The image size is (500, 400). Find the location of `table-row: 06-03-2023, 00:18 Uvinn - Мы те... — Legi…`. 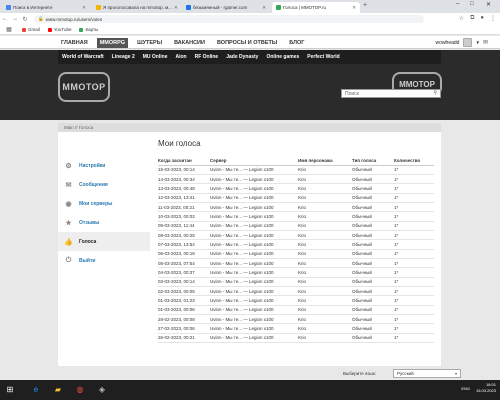

table-row: 06-03-2023, 00:18 Uvinn - Мы те... — Legi… is located at coordinates (296, 254).